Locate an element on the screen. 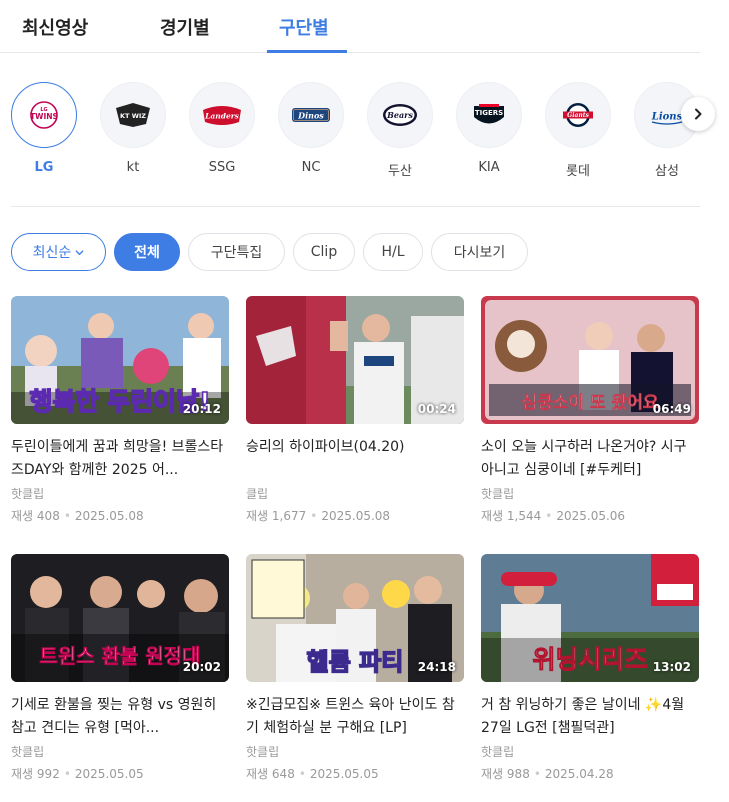 The image size is (729, 802). upload-date: 2025.05.06 is located at coordinates (591, 516).